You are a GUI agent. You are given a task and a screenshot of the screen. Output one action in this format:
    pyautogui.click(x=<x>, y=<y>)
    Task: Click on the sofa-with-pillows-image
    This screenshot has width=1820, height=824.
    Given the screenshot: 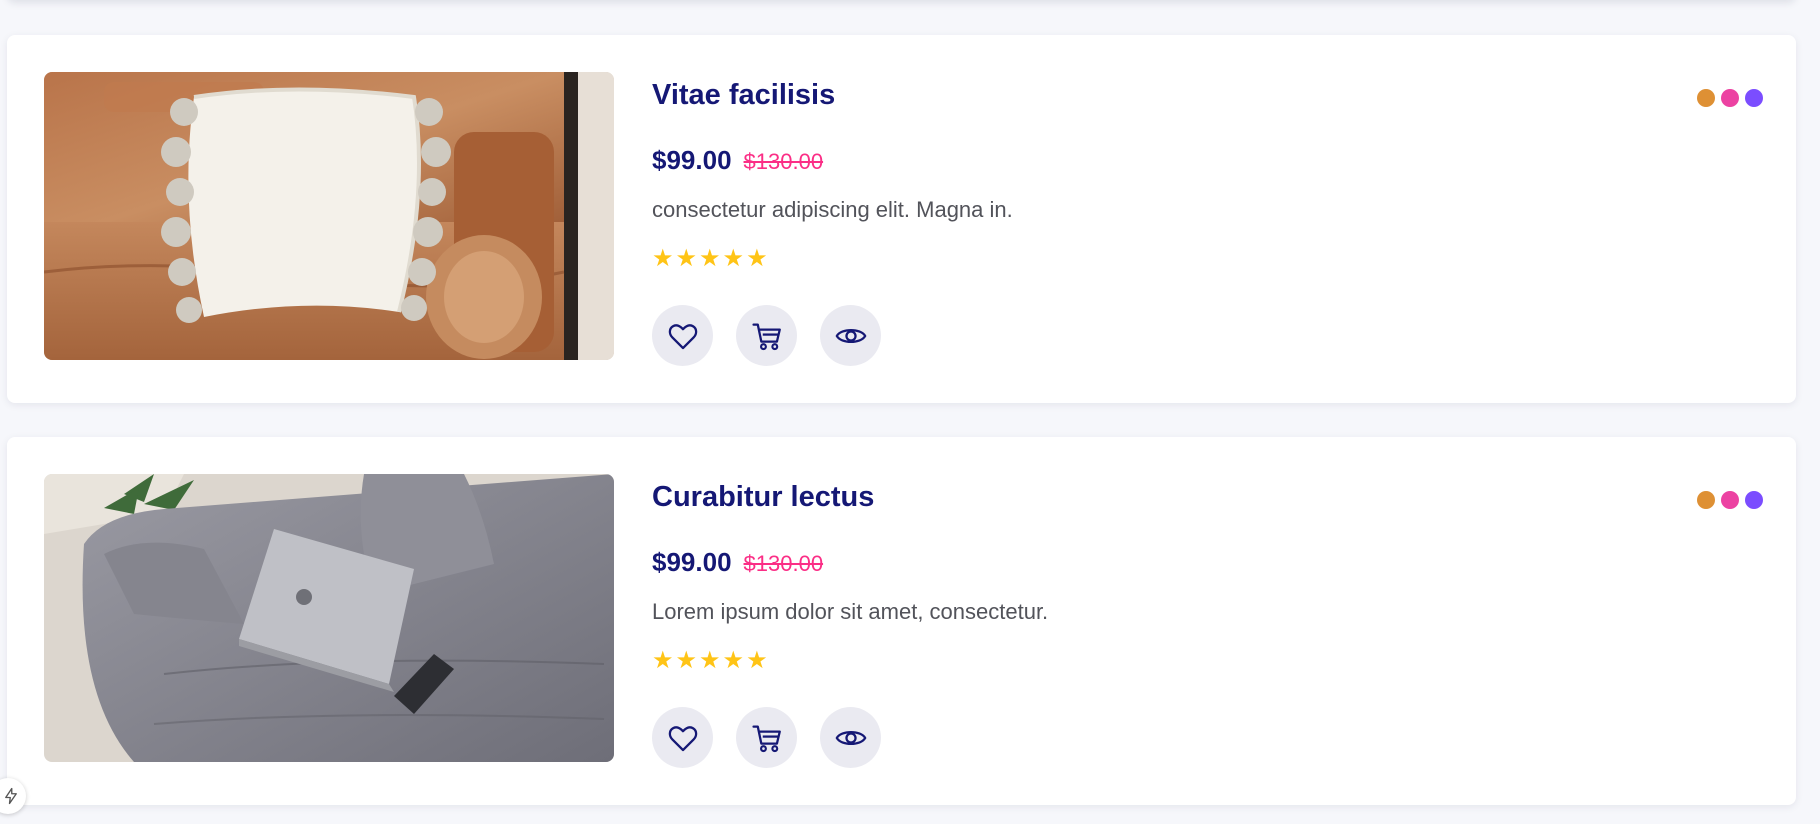 What is the action you would take?
    pyautogui.click(x=329, y=216)
    